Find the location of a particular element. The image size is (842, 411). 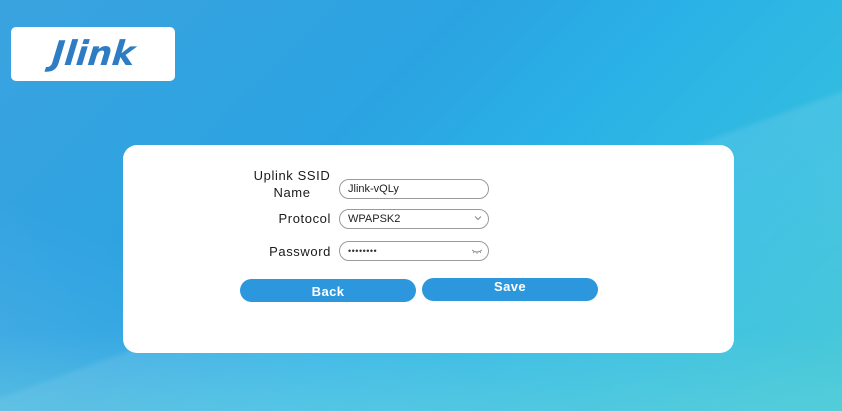

brand-logo-text: Jlink is located at coordinates (93, 54).